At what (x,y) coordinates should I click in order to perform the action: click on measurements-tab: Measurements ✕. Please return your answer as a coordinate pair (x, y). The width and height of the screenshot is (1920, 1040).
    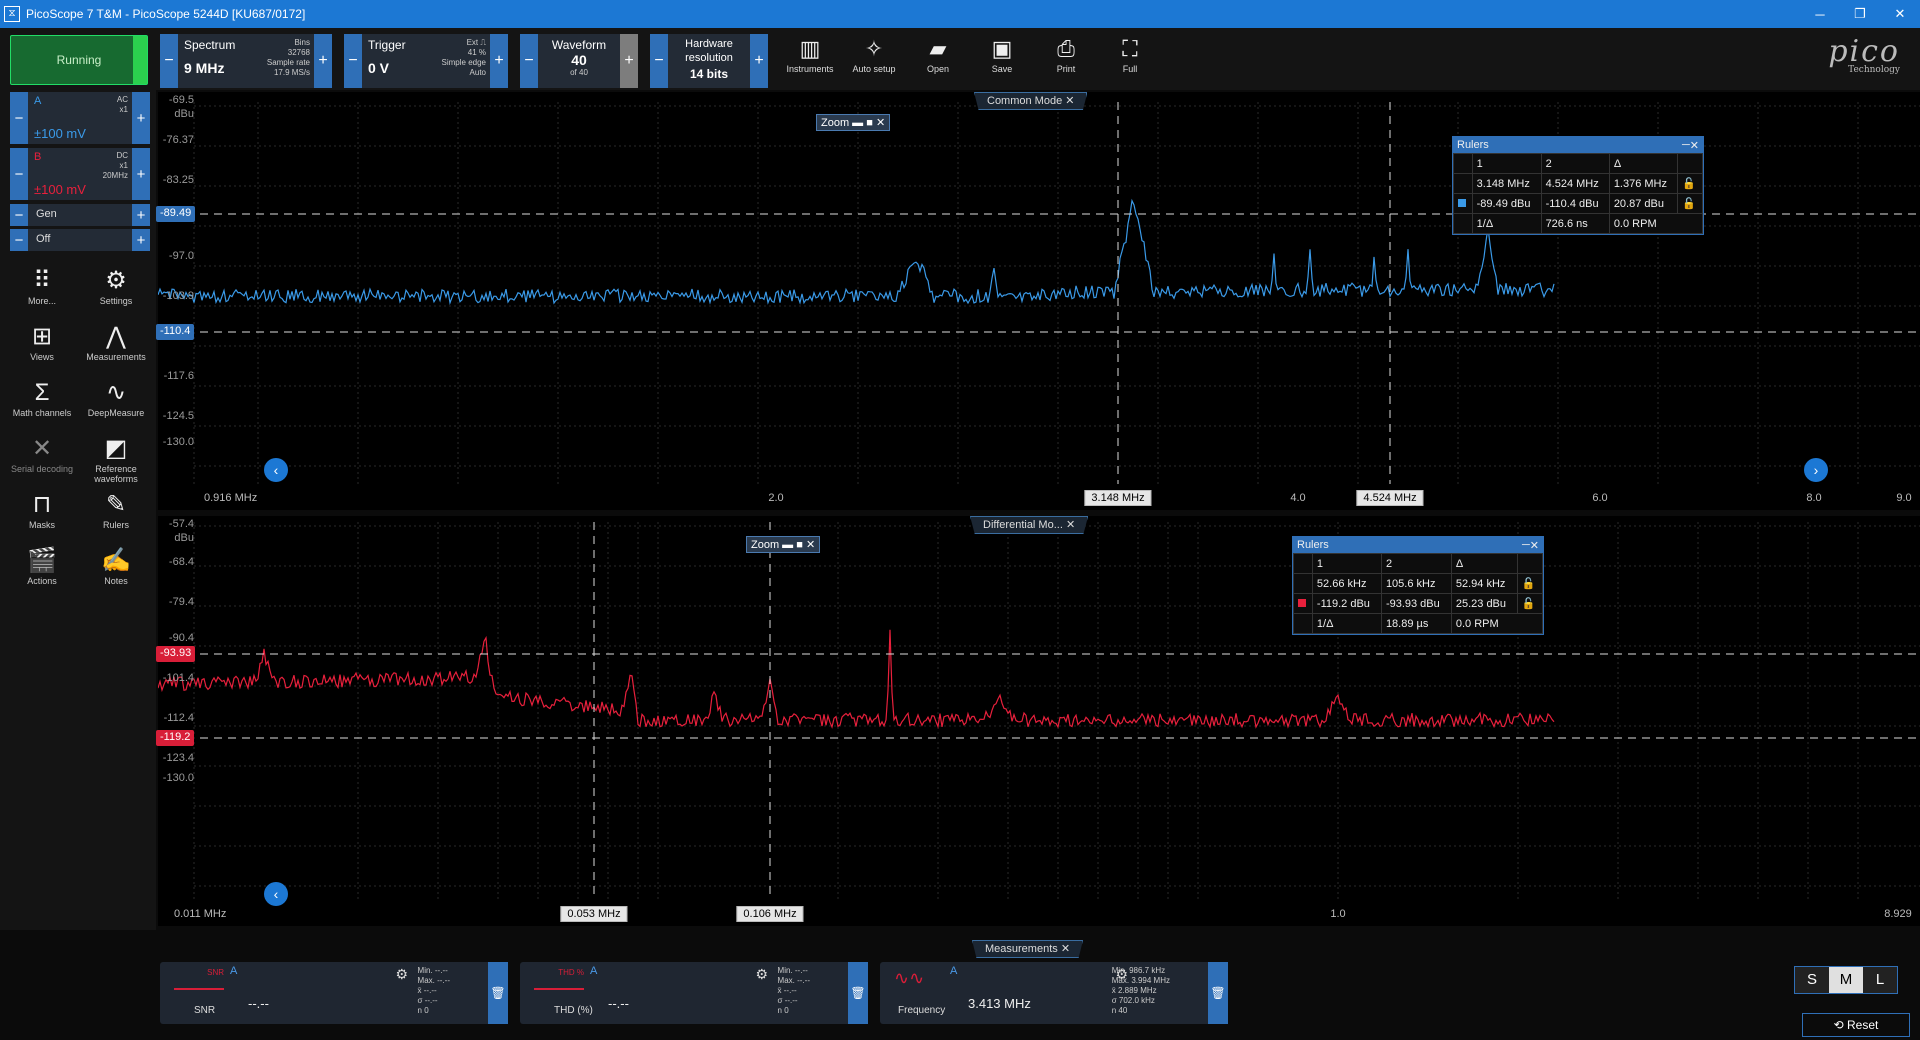
    Looking at the image, I should click on (1028, 949).